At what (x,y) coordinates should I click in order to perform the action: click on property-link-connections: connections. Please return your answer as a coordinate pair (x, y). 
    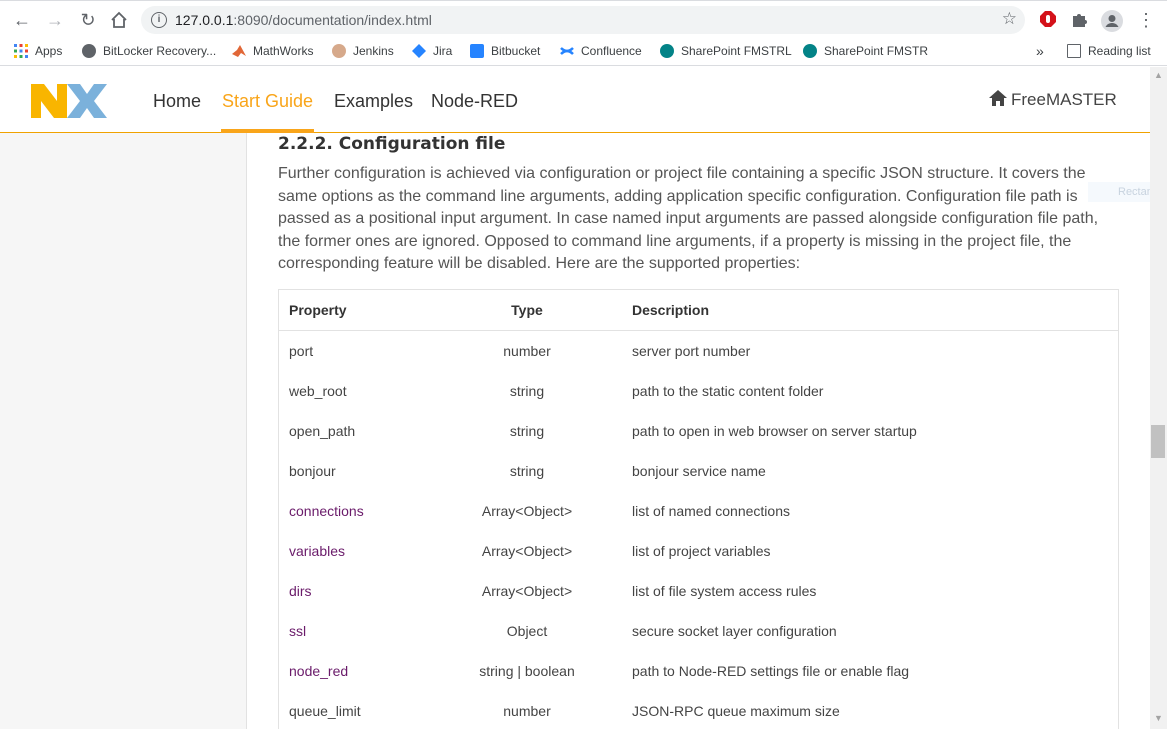
    Looking at the image, I should click on (326, 511).